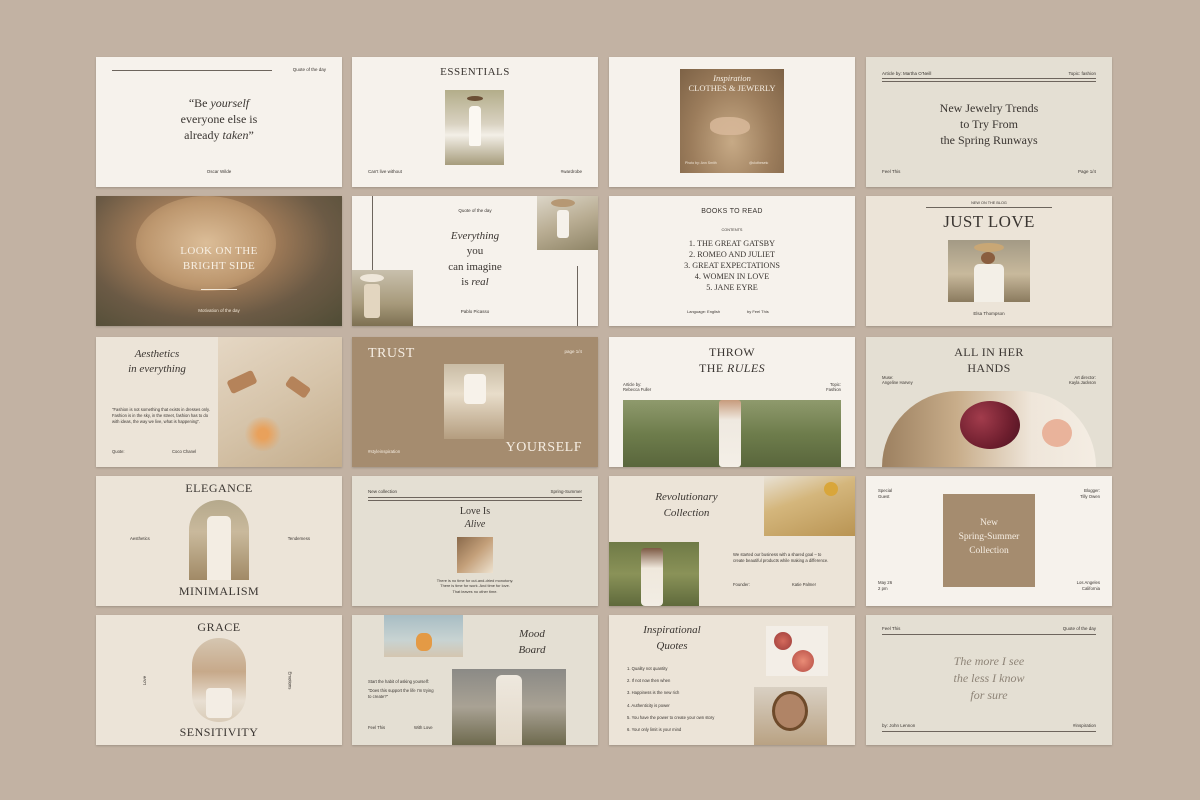  What do you see at coordinates (1084, 725) in the screenshot?
I see `hashtag: #inspiration` at bounding box center [1084, 725].